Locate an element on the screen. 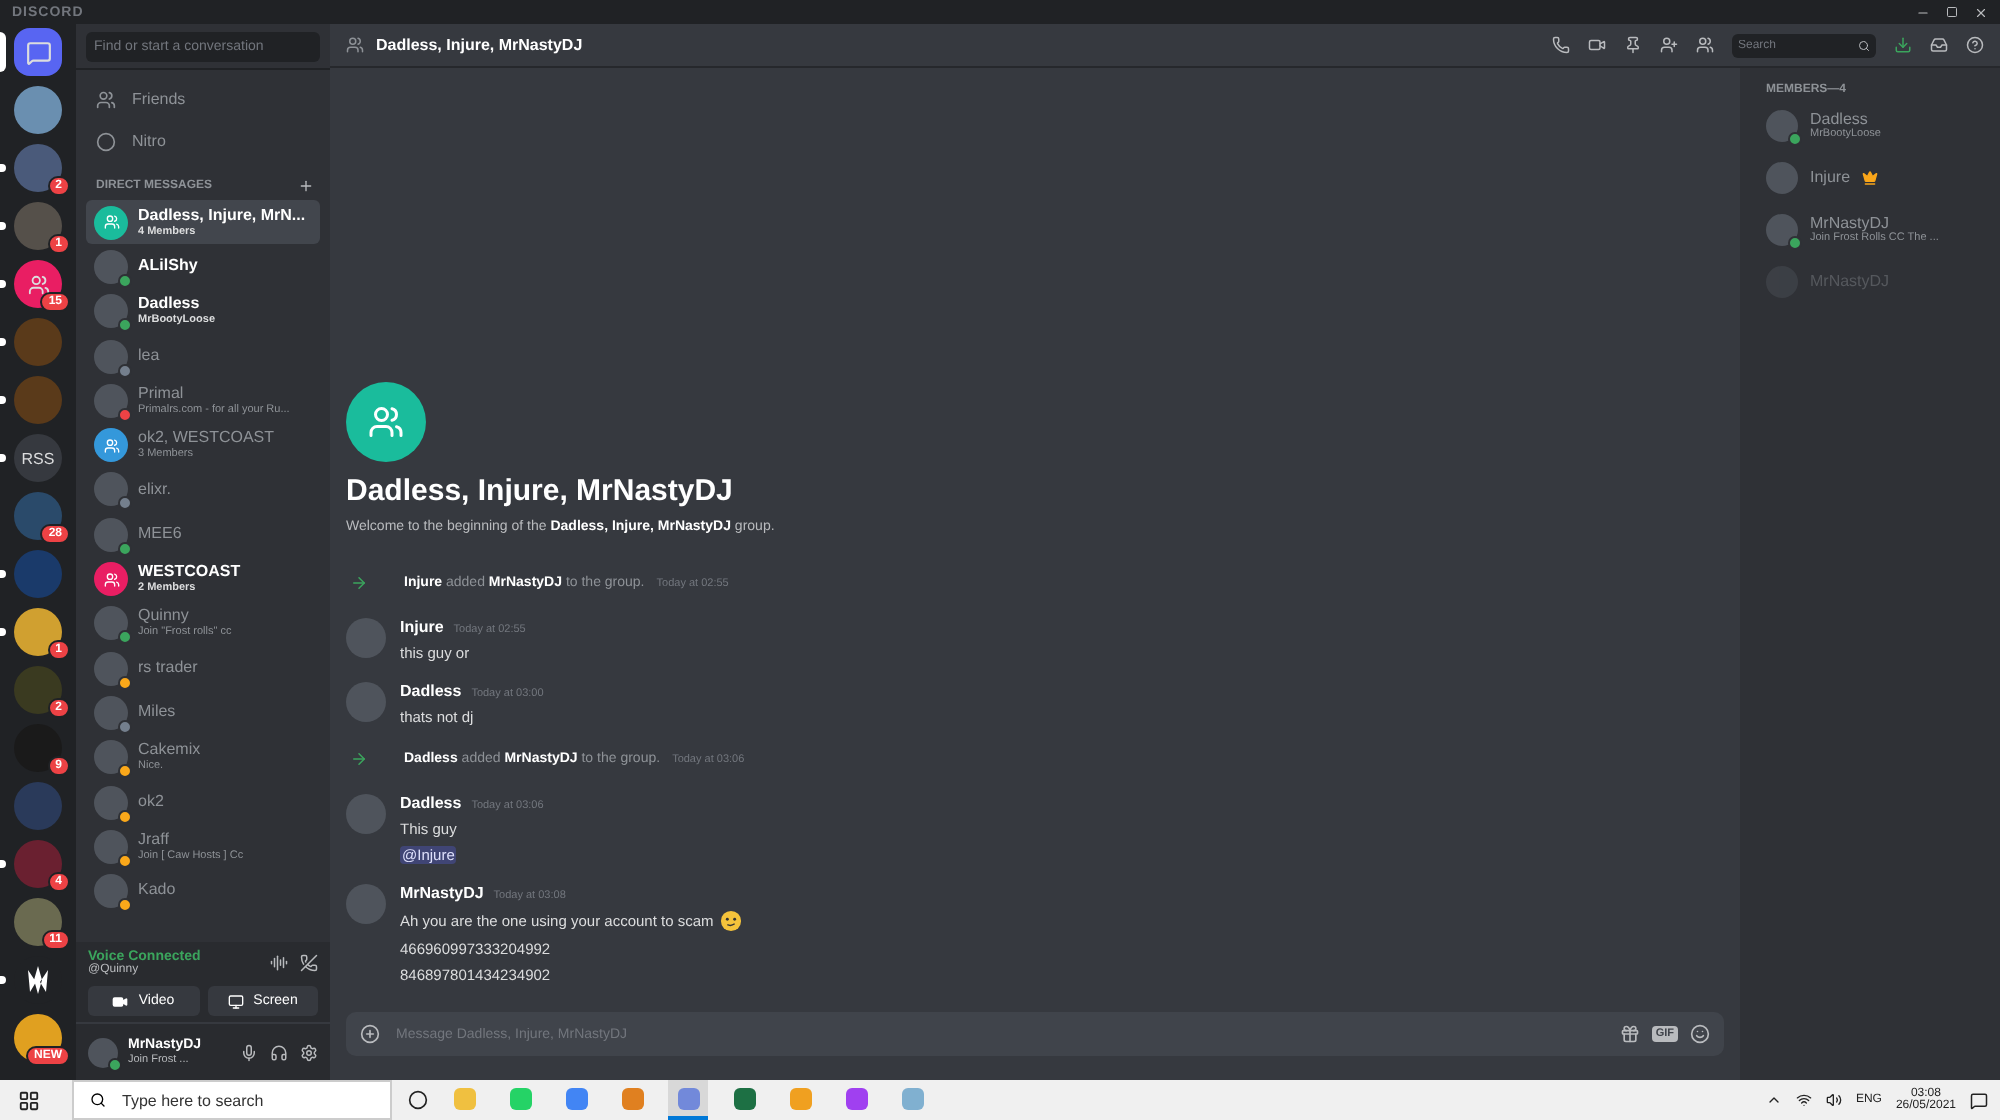 The image size is (2000, 1120). volume-icon is located at coordinates (1833, 1100).